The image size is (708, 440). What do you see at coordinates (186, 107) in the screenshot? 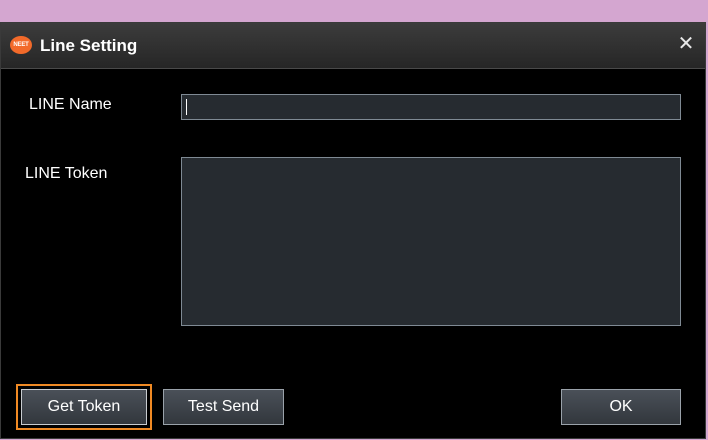
I see `text-caret` at bounding box center [186, 107].